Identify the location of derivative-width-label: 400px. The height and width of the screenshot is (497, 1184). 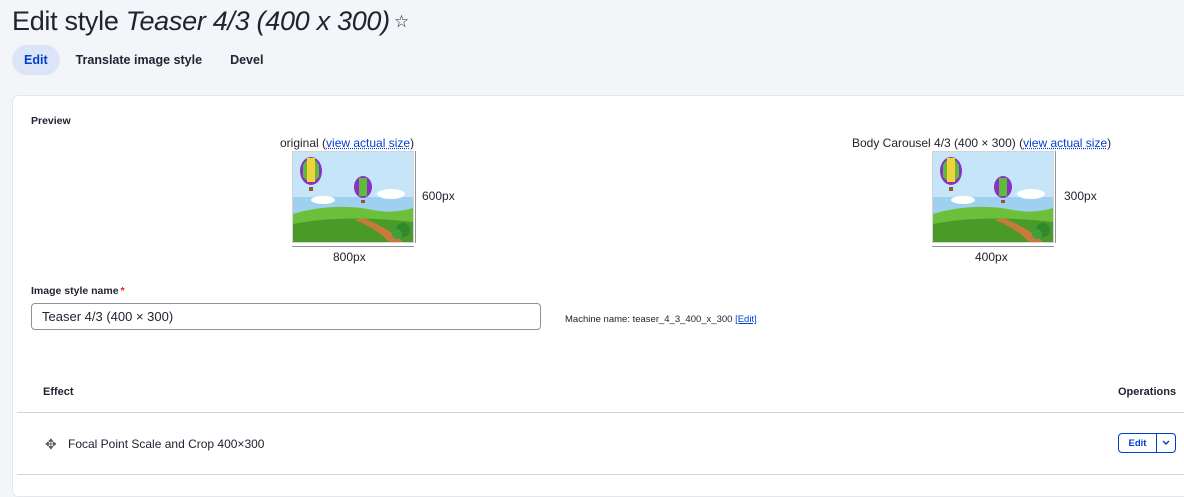
(991, 257).